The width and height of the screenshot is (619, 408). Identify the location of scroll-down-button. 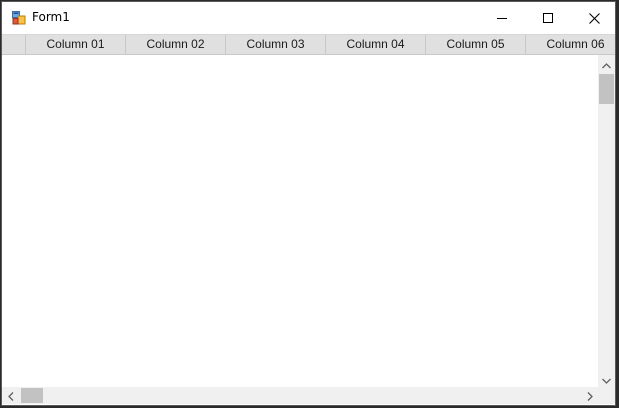
(606, 378).